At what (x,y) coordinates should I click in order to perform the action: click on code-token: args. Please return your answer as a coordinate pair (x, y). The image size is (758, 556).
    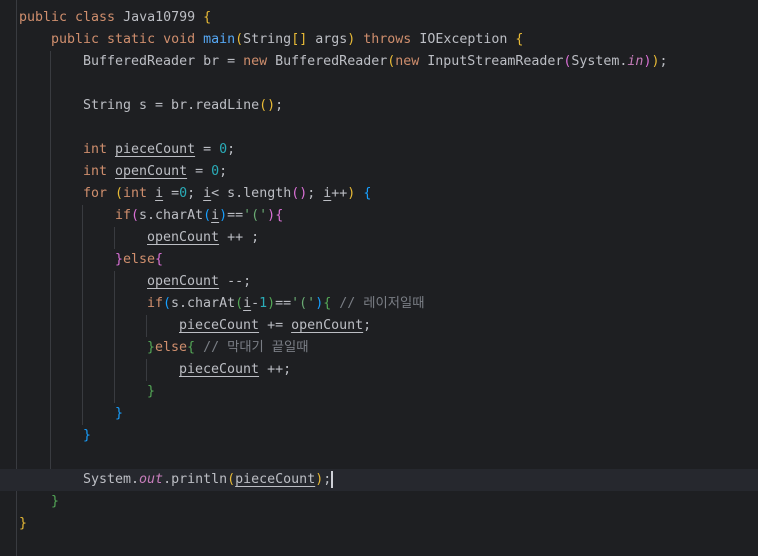
    Looking at the image, I should click on (327, 39).